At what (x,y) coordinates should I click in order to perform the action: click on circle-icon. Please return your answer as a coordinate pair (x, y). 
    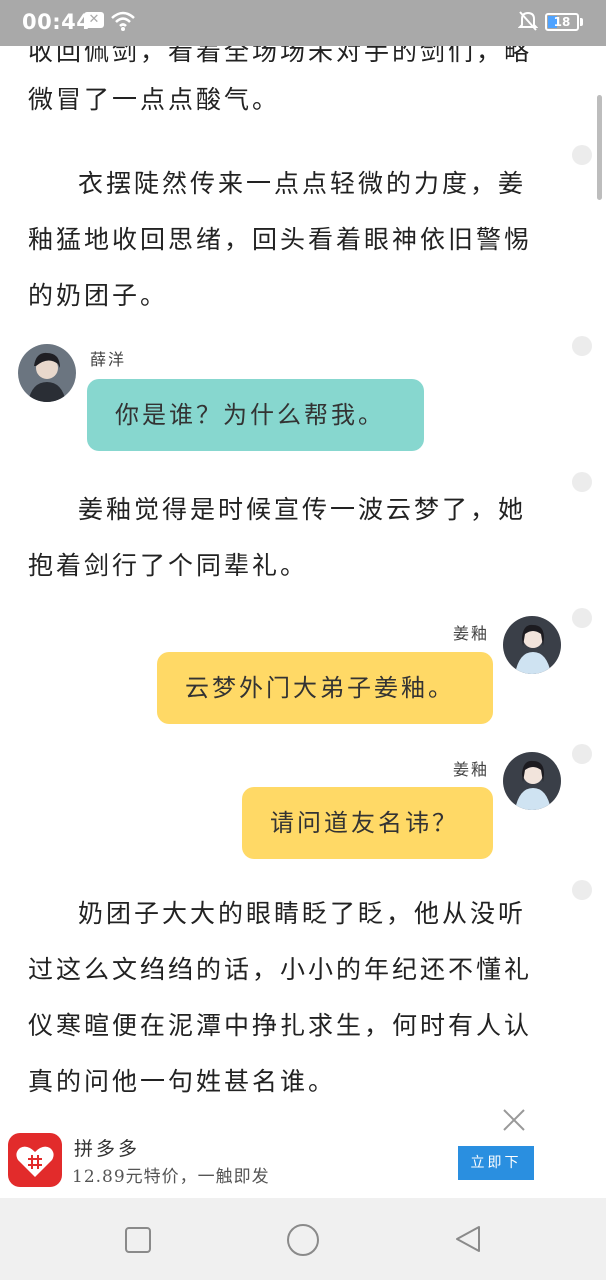
    Looking at the image, I should click on (303, 1240).